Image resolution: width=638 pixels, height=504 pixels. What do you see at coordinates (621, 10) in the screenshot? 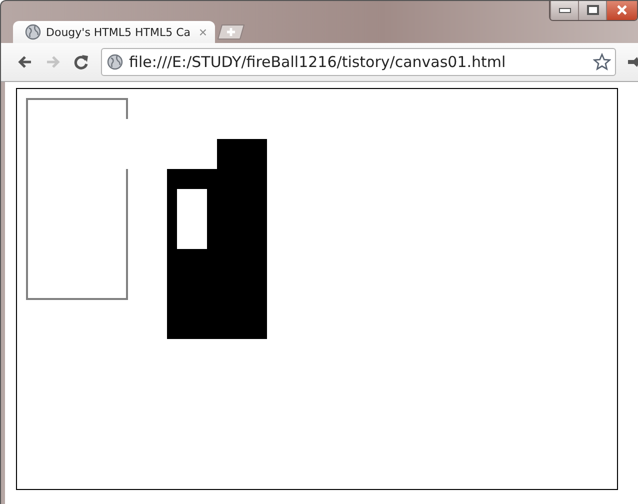
I see `close-icon` at bounding box center [621, 10].